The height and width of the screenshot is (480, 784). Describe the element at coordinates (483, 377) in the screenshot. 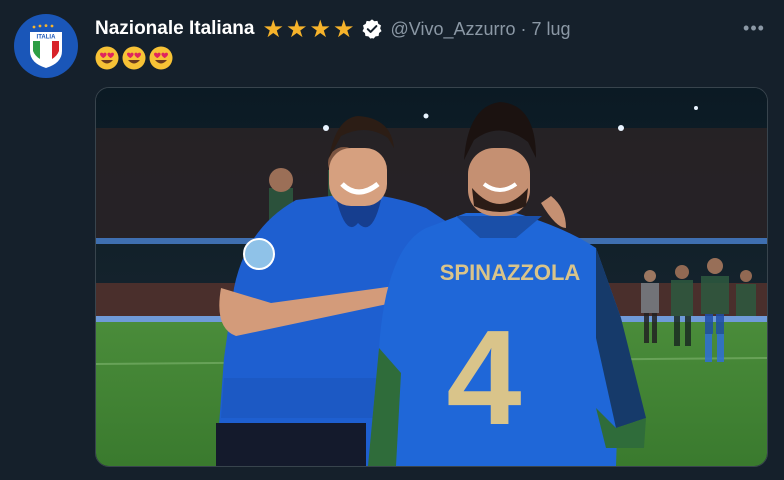

I see `jersey-number-text: 4` at that location.